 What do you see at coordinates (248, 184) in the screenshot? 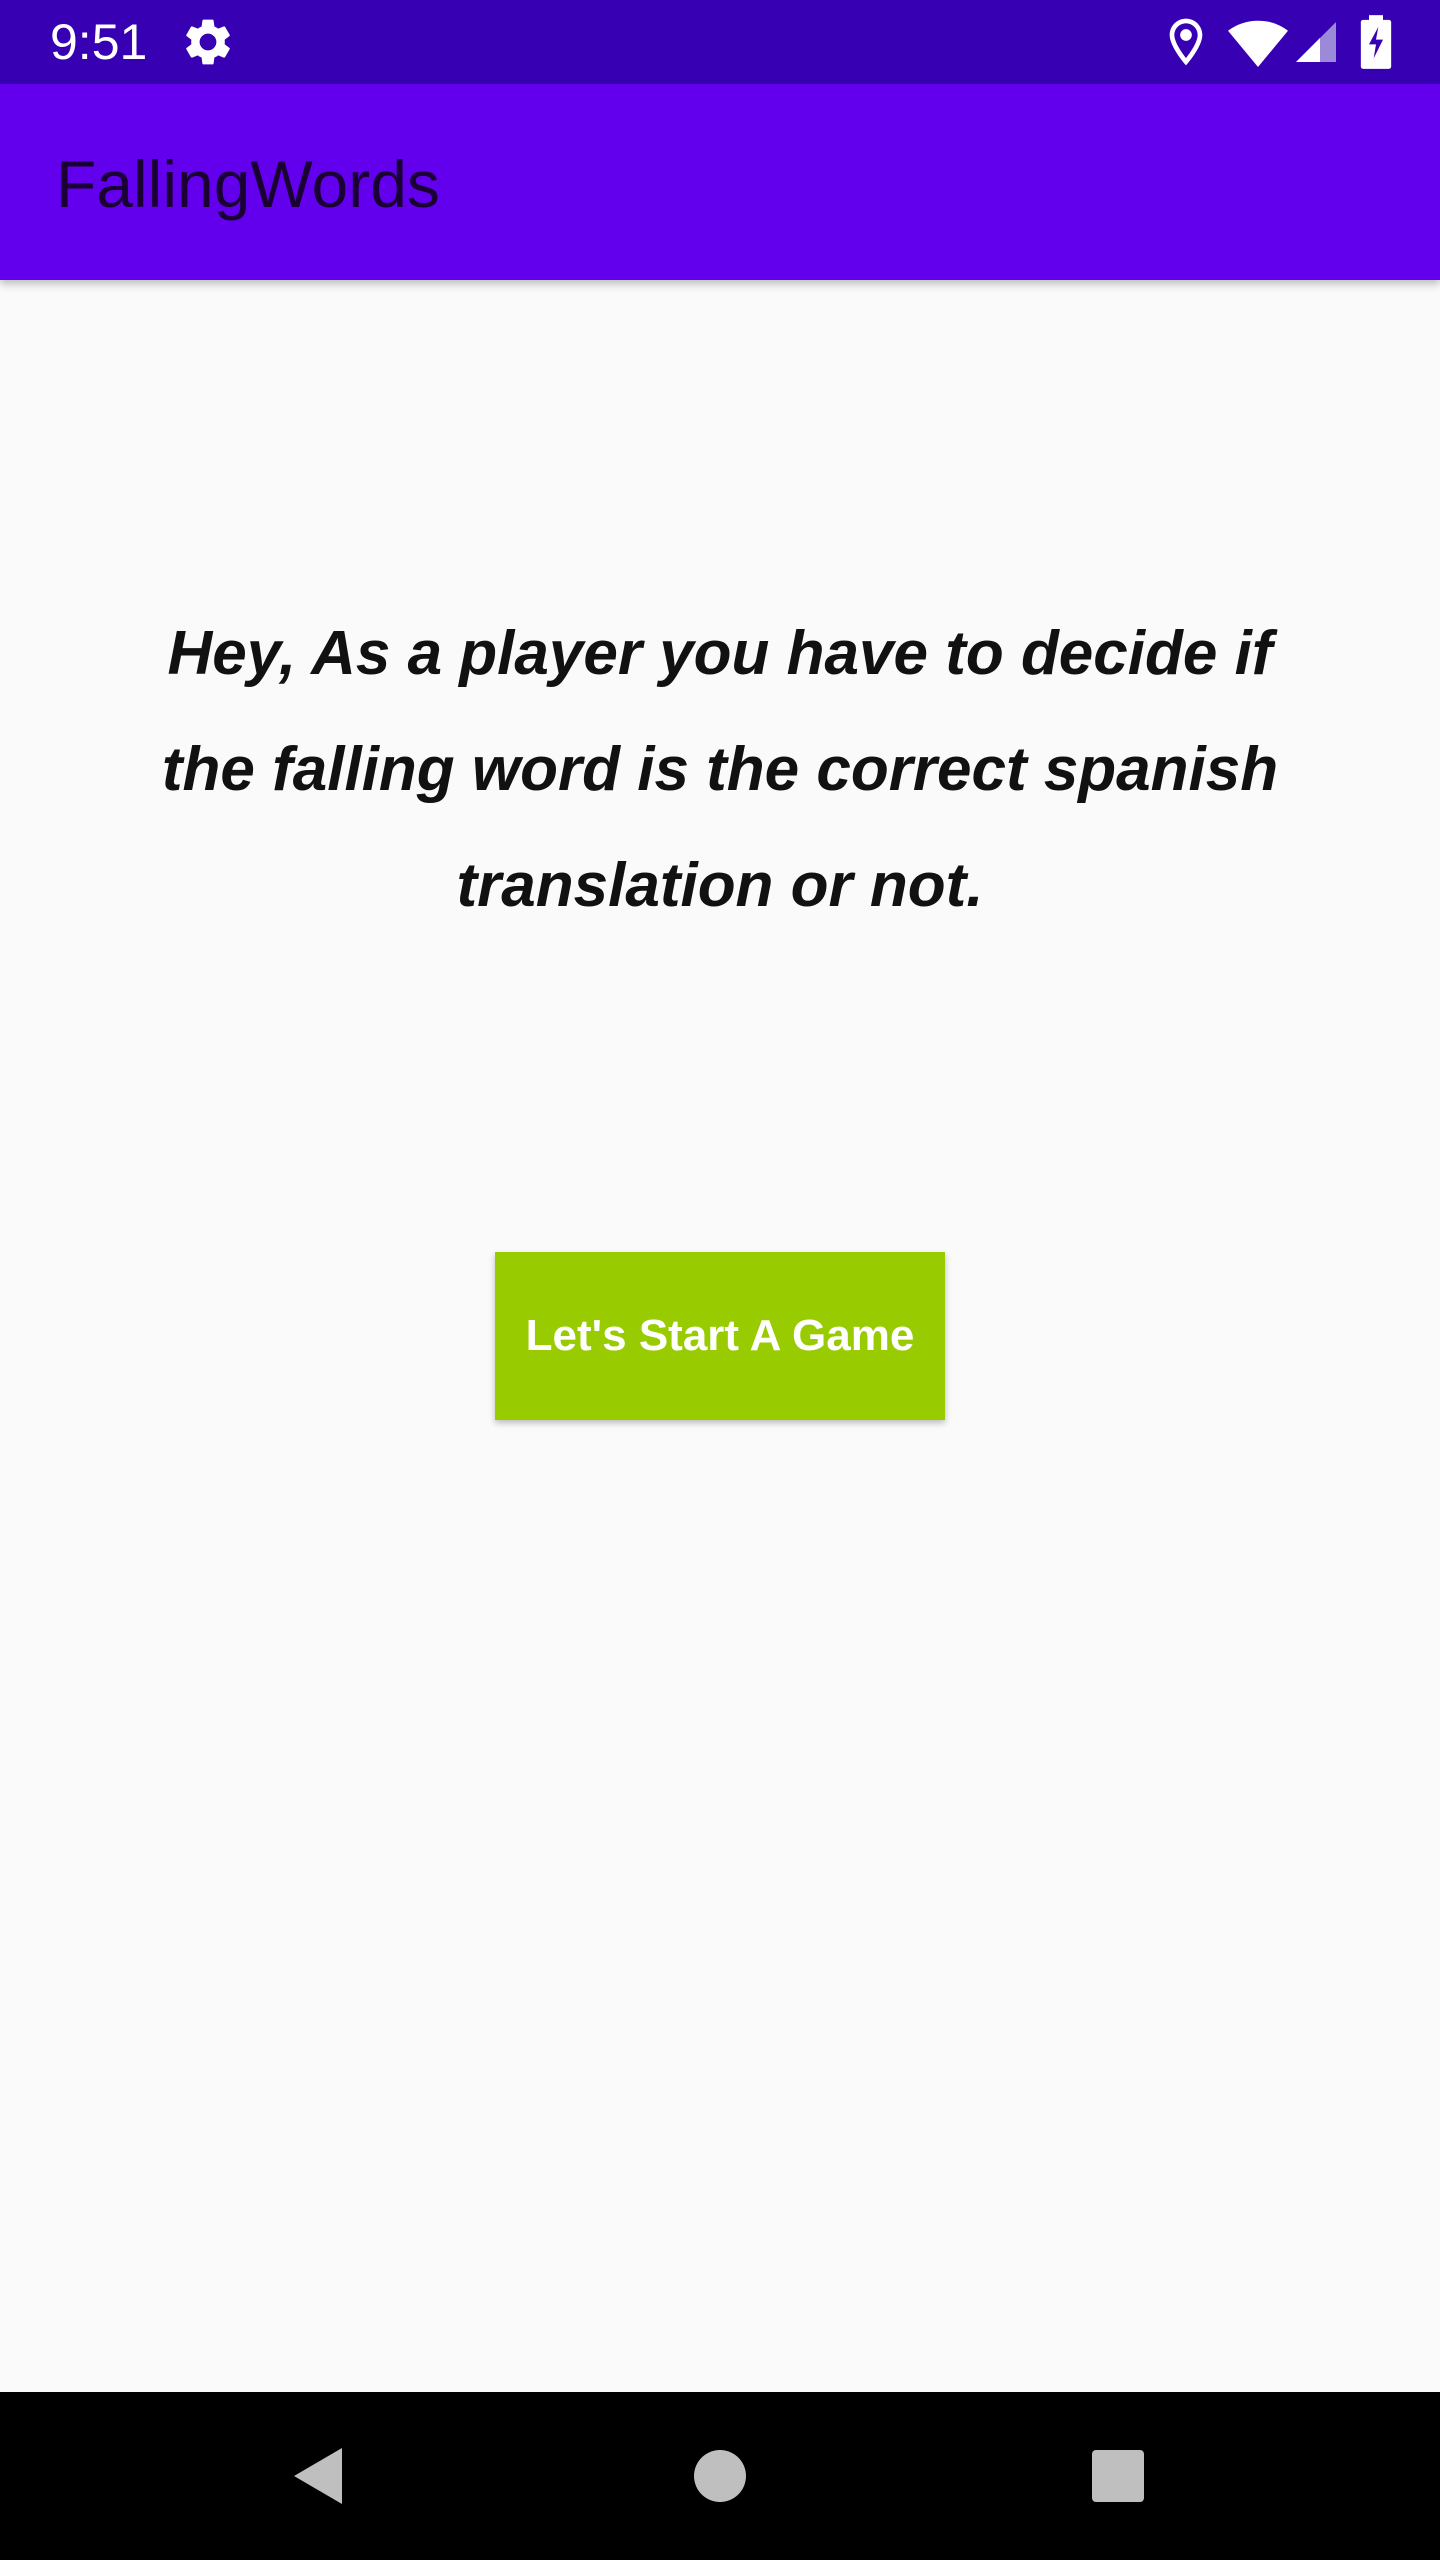
I see `app-title: FallingWords` at bounding box center [248, 184].